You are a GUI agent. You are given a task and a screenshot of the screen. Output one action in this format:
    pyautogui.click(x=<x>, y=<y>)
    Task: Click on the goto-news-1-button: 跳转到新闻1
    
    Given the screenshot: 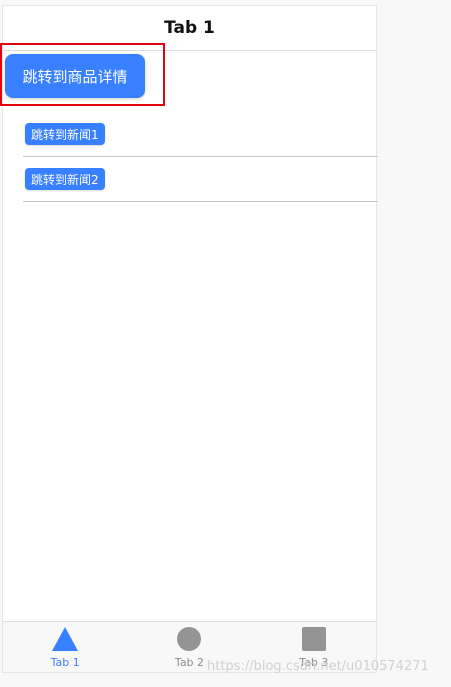 What is the action you would take?
    pyautogui.click(x=65, y=134)
    